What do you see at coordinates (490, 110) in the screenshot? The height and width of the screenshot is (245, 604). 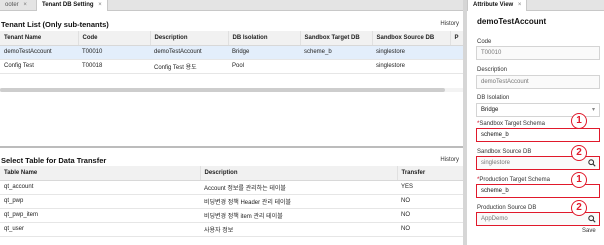 I see `db-isolation-value: Bridge` at bounding box center [490, 110].